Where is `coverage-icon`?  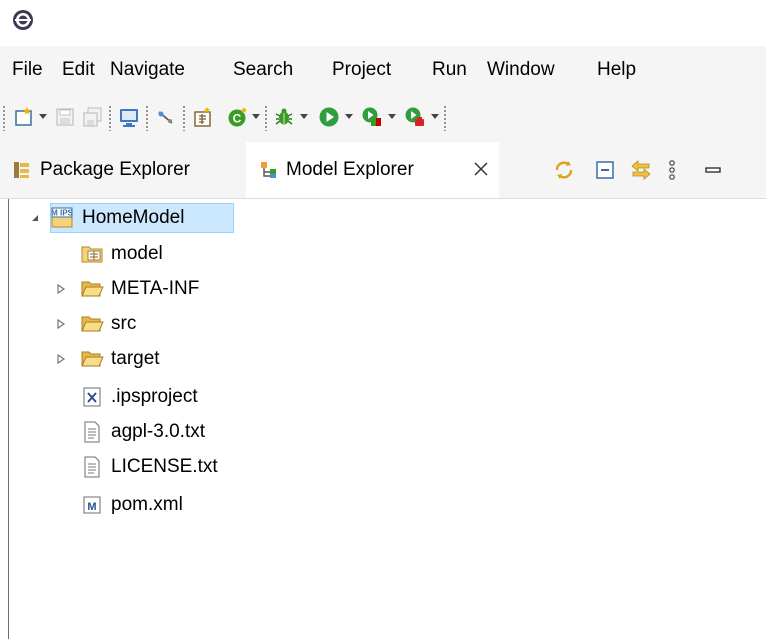
coverage-icon is located at coordinates (372, 117).